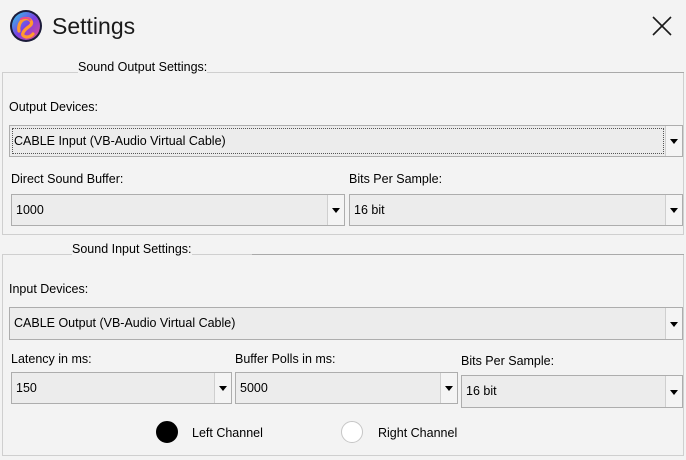 Image resolution: width=686 pixels, height=460 pixels. I want to click on input-group-top-border, so click(468, 254).